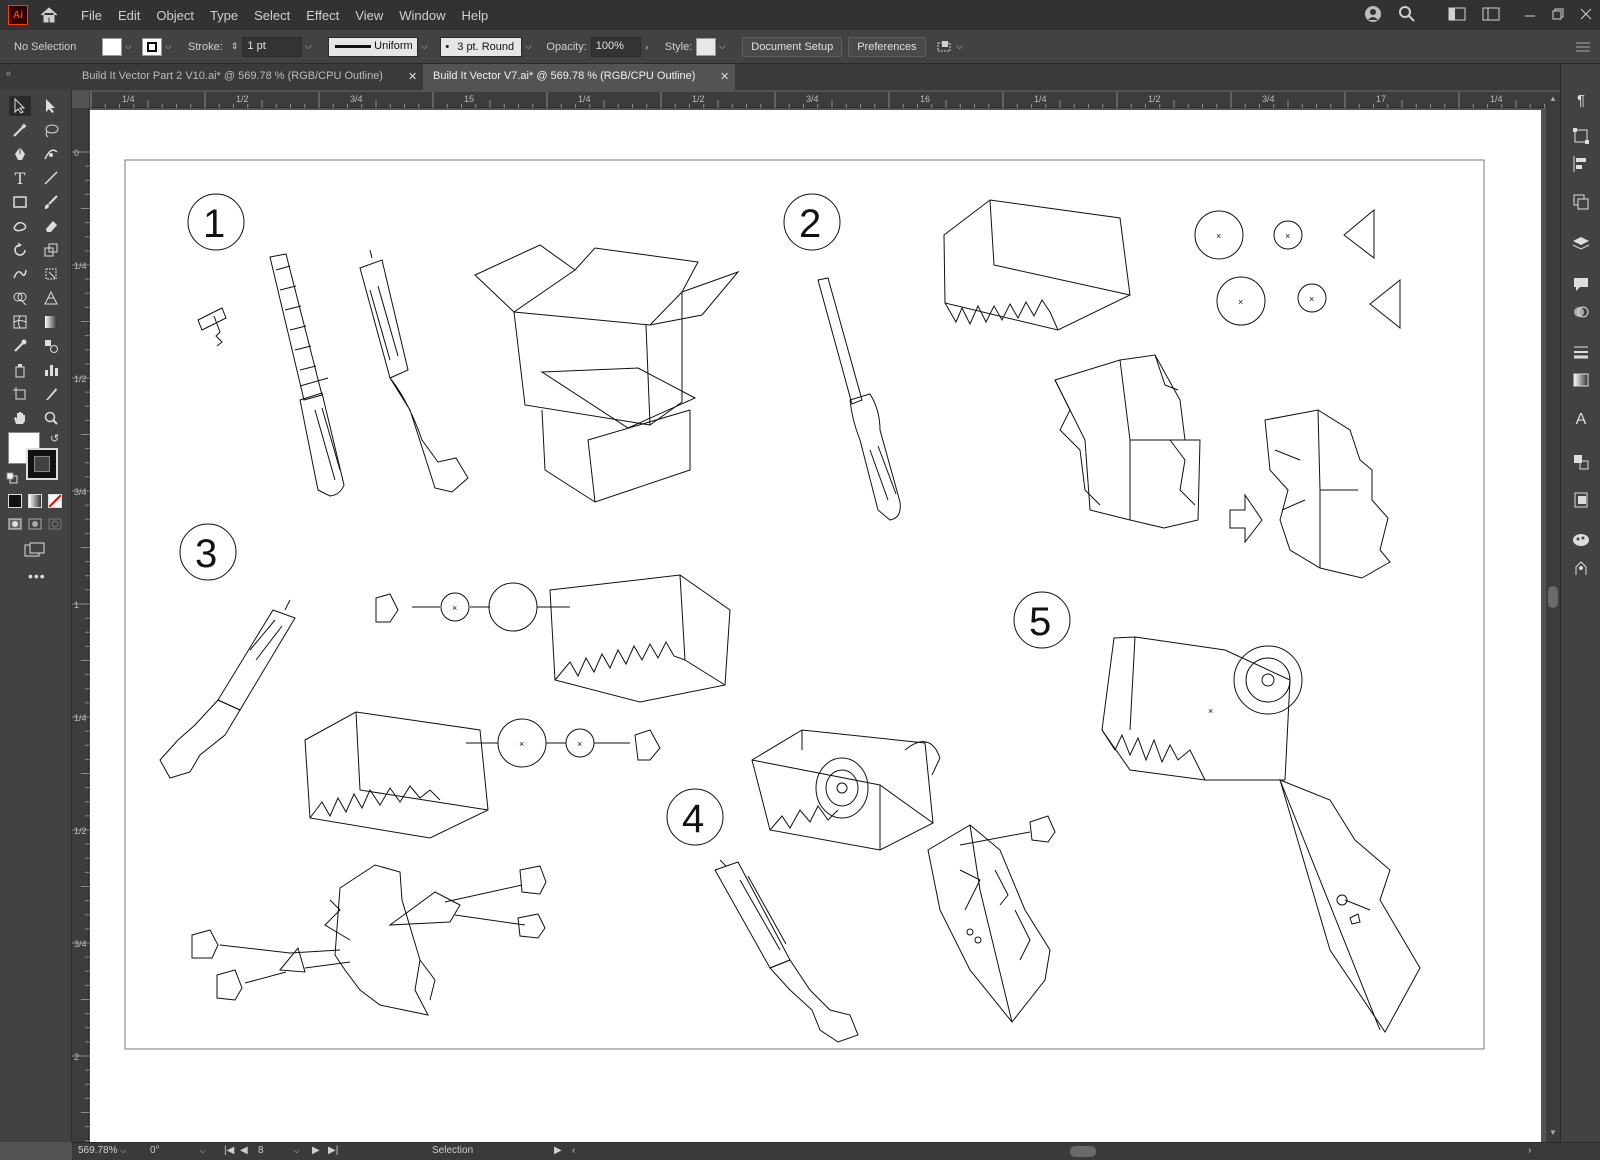 The image size is (1600, 1160). What do you see at coordinates (51, 322) in the screenshot?
I see `gradient-tool-icon` at bounding box center [51, 322].